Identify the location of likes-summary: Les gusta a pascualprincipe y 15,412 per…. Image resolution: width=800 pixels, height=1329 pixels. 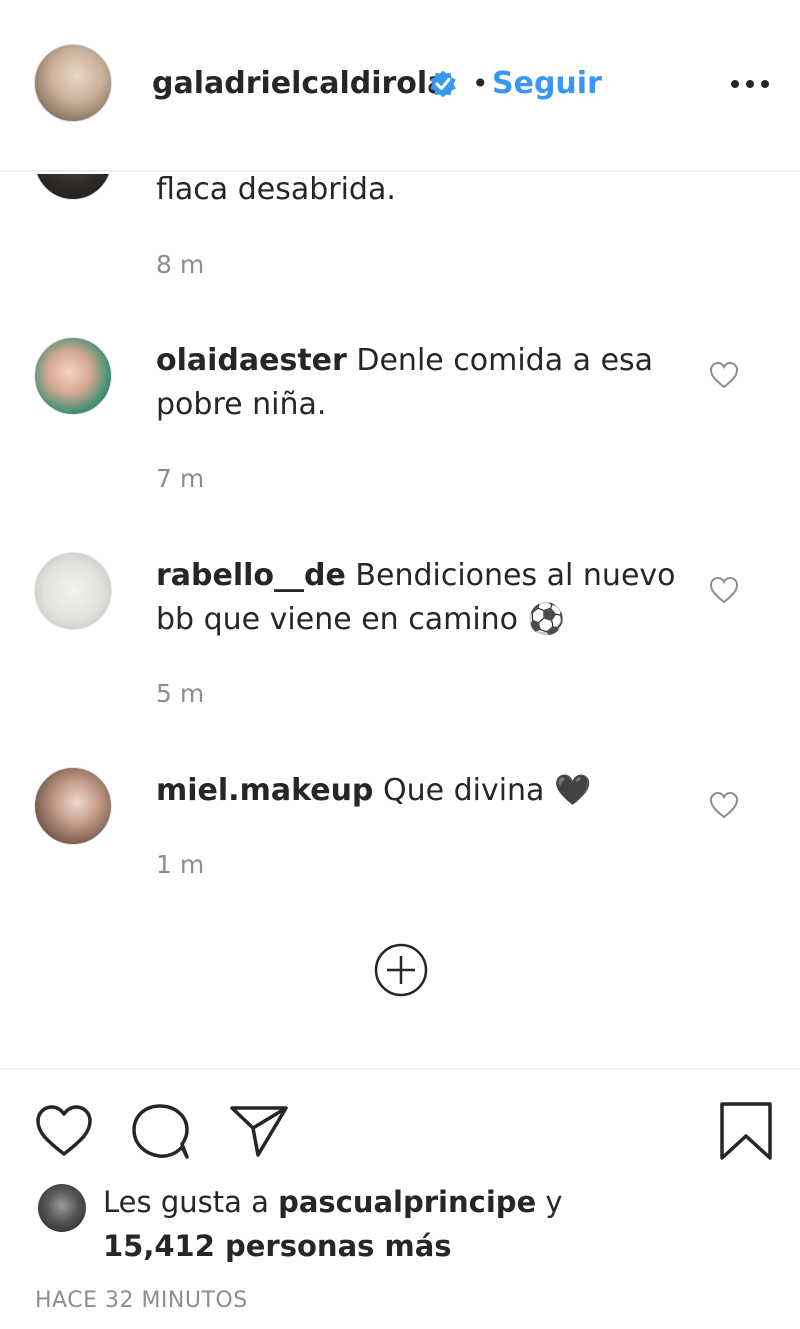
(403, 1224).